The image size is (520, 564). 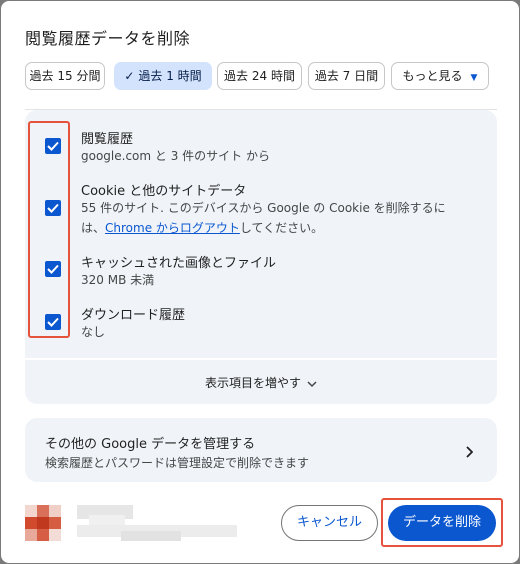 I want to click on avatar, so click(x=43, y=525).